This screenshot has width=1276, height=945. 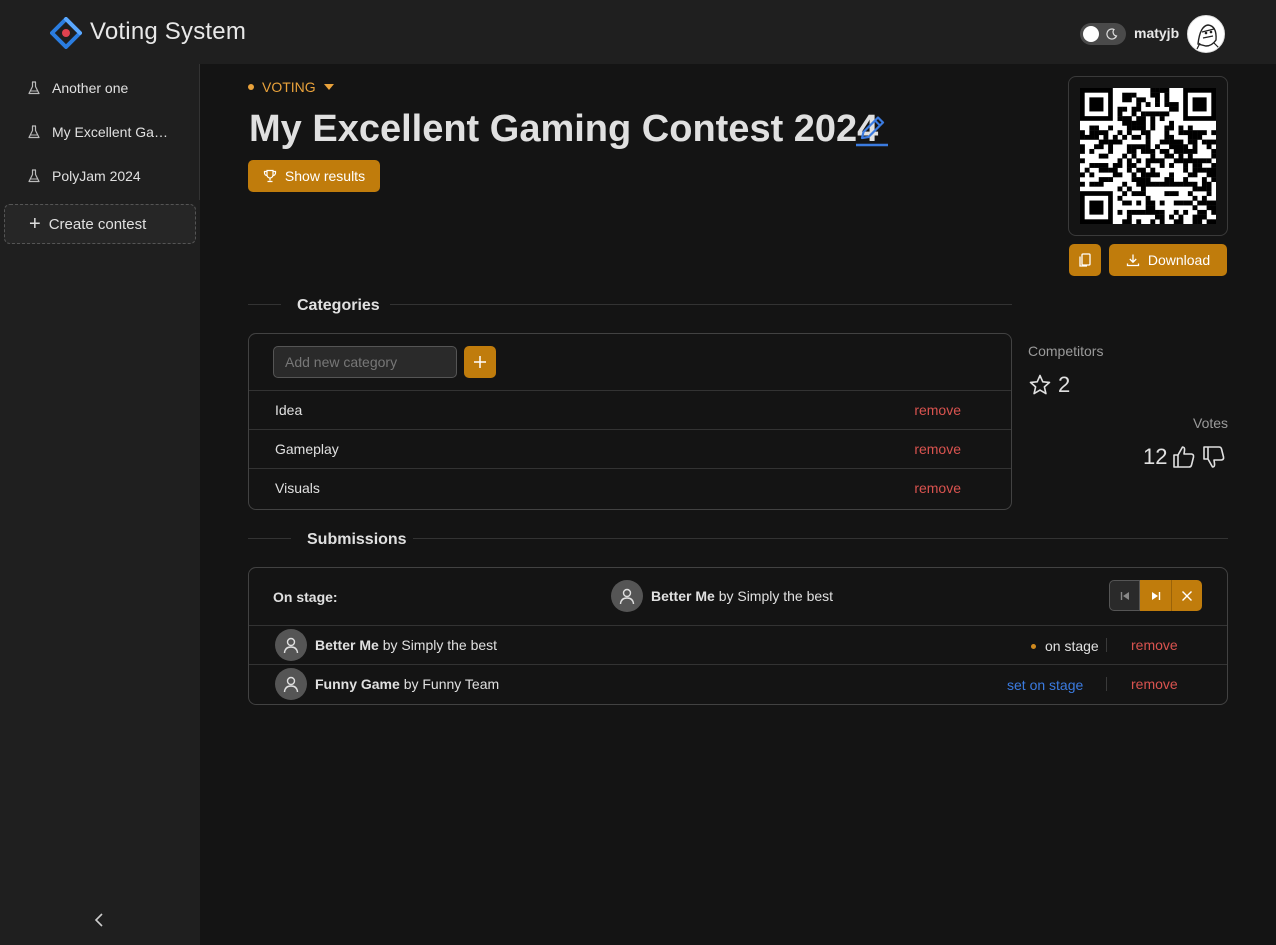 I want to click on show-results-button: Show results, so click(x=314, y=176).